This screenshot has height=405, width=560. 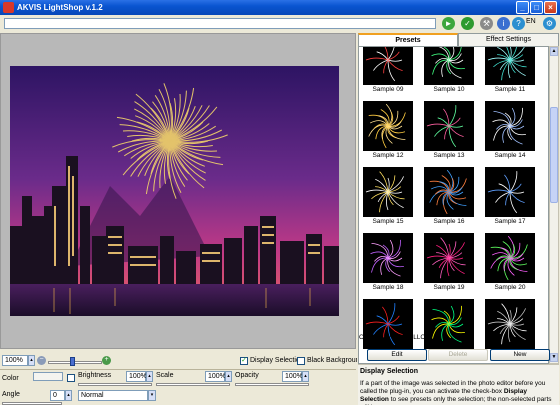 I want to click on preset-thumbnail: Sample 16, so click(x=449, y=196).